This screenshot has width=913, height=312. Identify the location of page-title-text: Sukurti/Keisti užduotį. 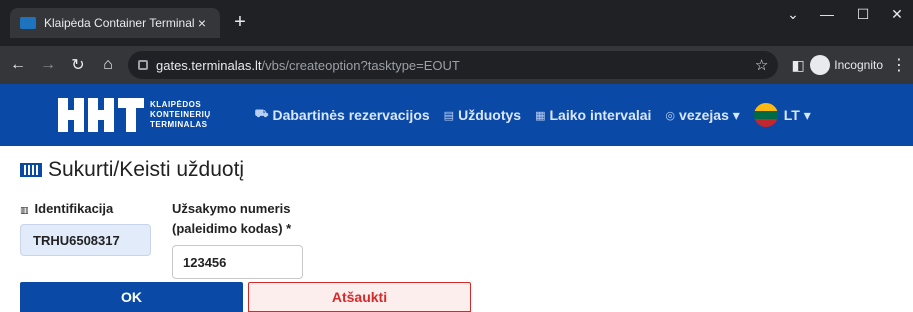
(146, 169).